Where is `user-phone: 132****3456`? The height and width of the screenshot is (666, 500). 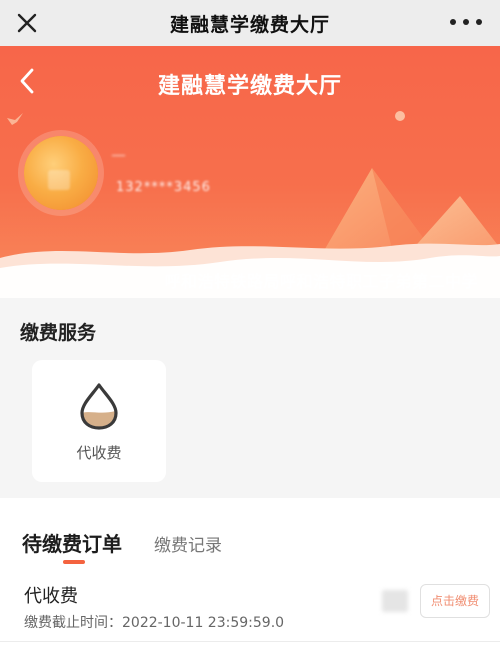
user-phone: 132****3456 is located at coordinates (163, 187).